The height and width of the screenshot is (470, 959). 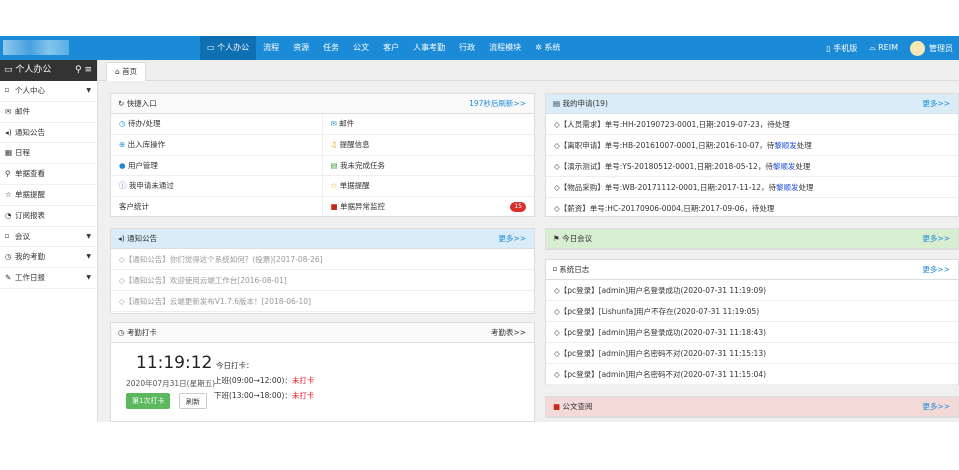 What do you see at coordinates (322, 259) in the screenshot?
I see `notice-item: ◇【通知公告】你们觉得这个系统如何？(投票)[2017-08-26]` at bounding box center [322, 259].